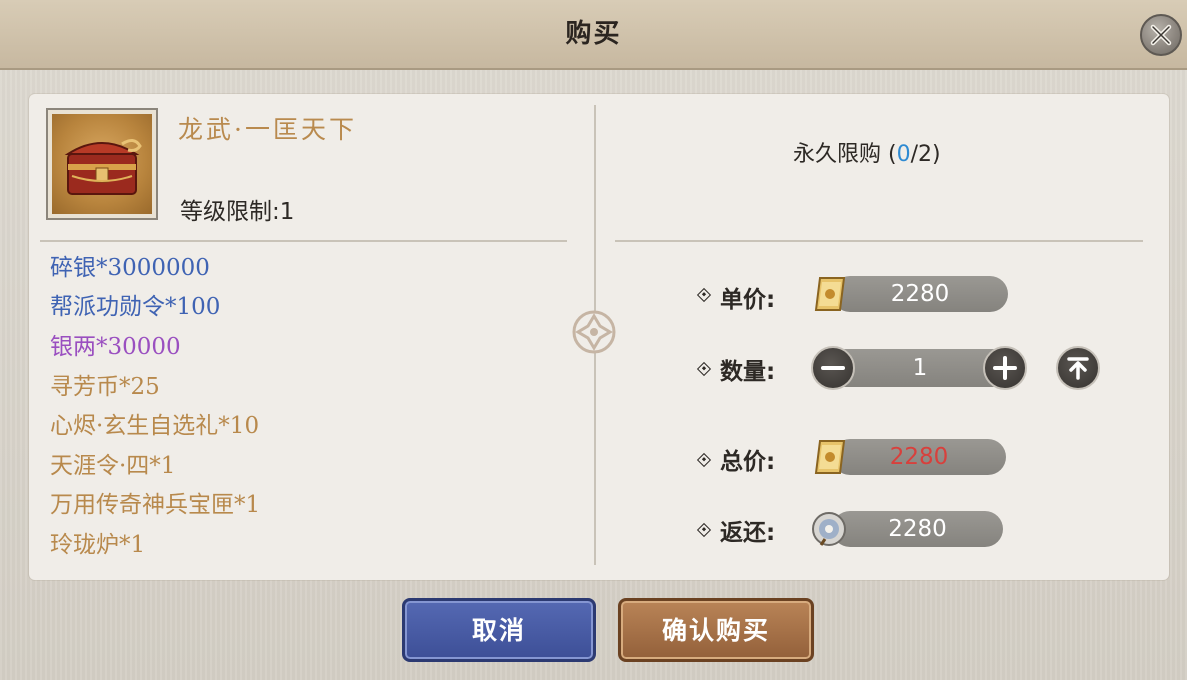 The height and width of the screenshot is (680, 1187). What do you see at coordinates (267, 129) in the screenshot?
I see `item-name: 龙武·一匡天下` at bounding box center [267, 129].